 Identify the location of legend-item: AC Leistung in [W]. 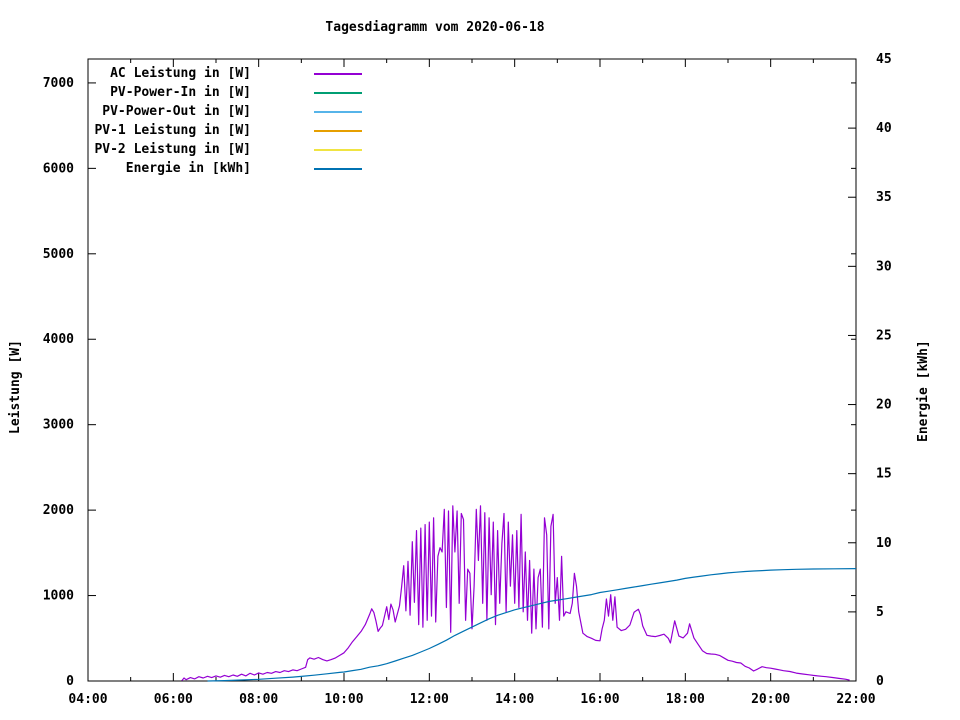
(240, 73).